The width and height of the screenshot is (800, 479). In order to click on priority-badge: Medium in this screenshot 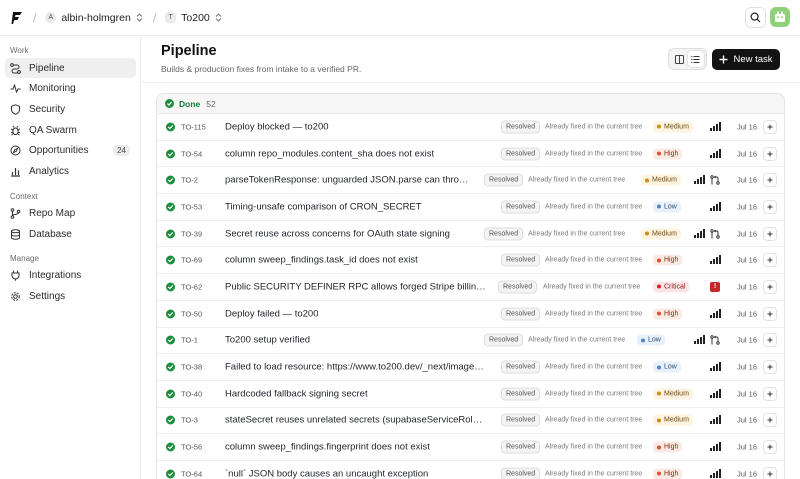, I will do `click(661, 234)`.